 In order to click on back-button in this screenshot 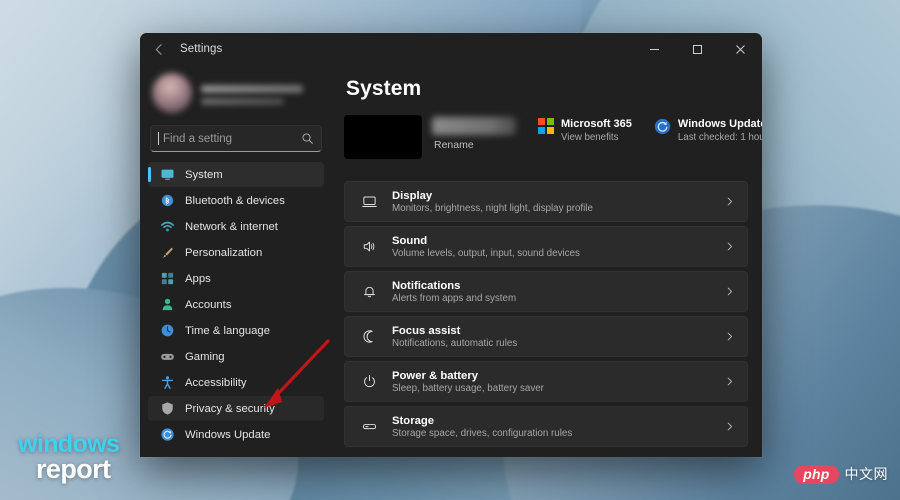, I will do `click(159, 49)`.